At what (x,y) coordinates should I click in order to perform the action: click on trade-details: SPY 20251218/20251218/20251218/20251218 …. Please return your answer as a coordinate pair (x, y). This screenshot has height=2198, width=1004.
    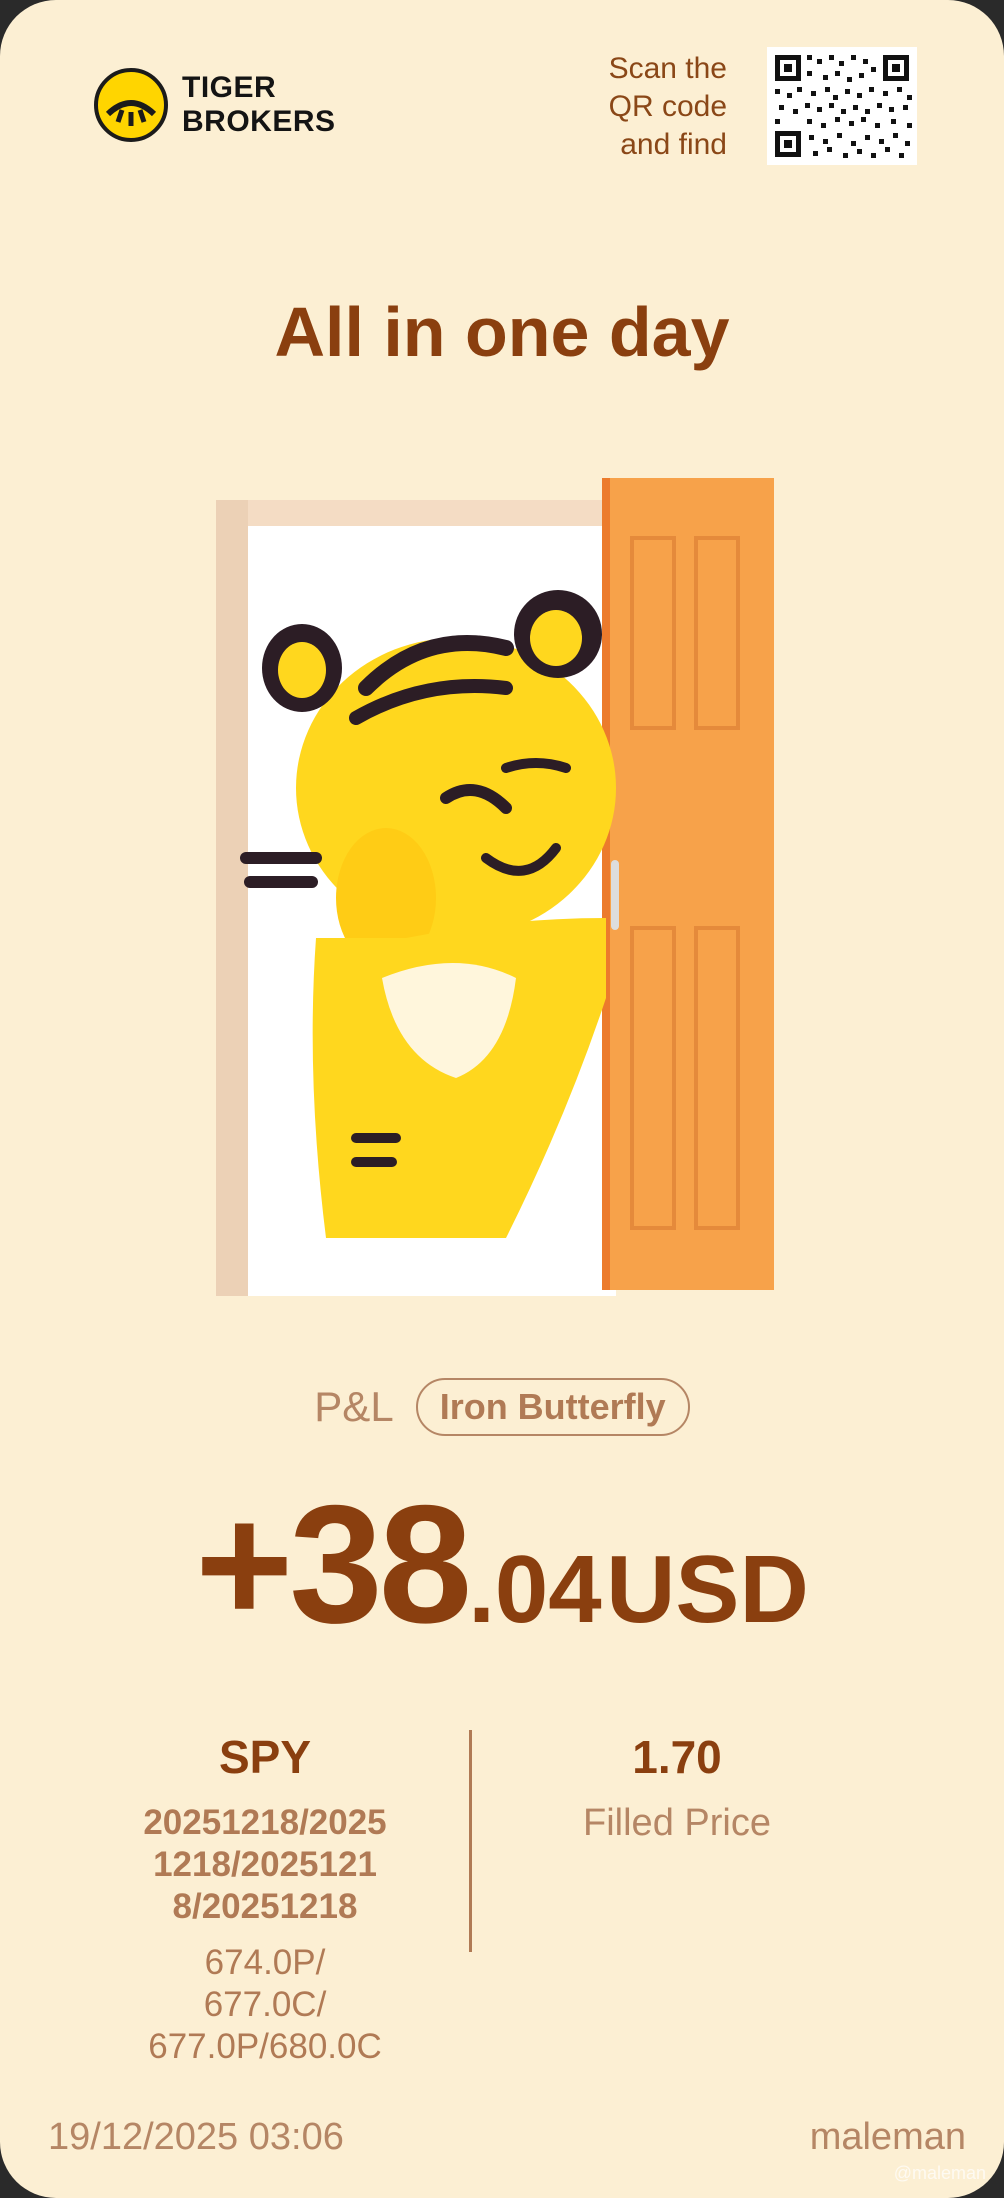
    Looking at the image, I should click on (265, 1899).